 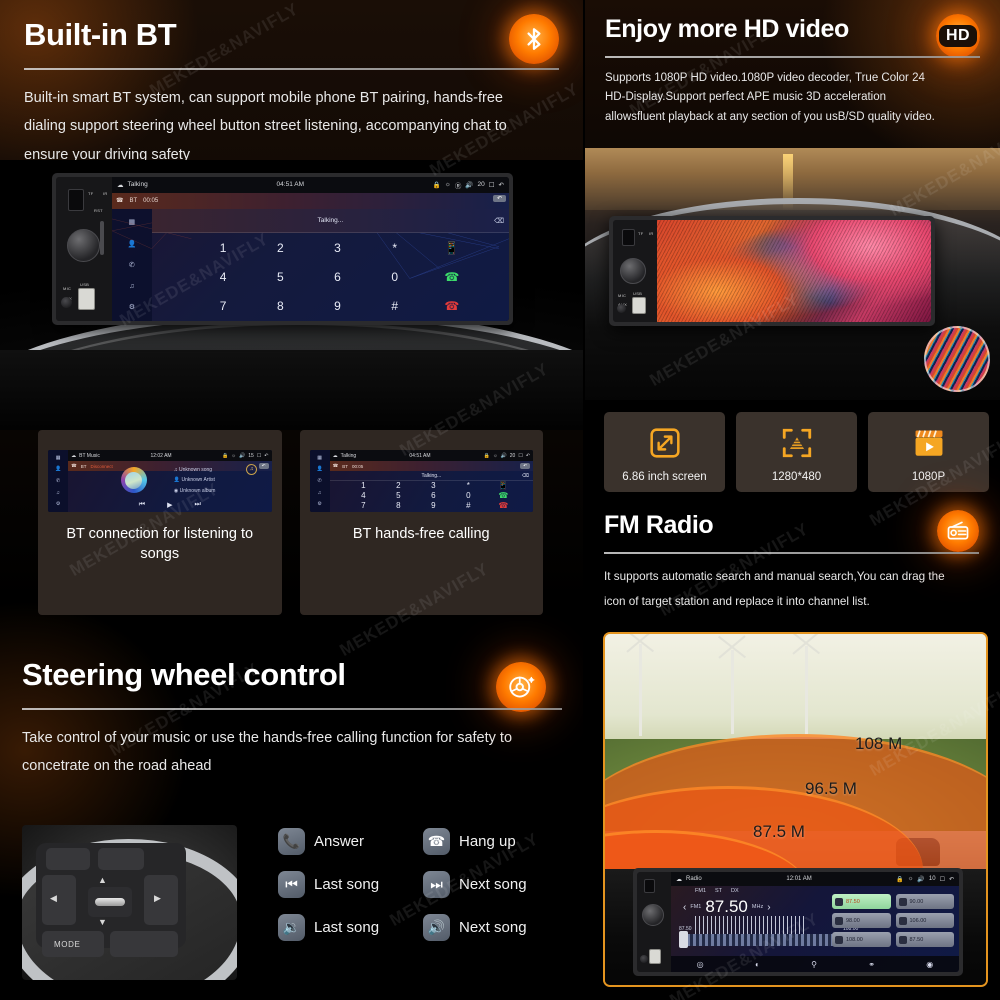 I want to click on preset-list: 87.50 90.00 98.00 106.00 108.00 87.50, so click(x=893, y=920).